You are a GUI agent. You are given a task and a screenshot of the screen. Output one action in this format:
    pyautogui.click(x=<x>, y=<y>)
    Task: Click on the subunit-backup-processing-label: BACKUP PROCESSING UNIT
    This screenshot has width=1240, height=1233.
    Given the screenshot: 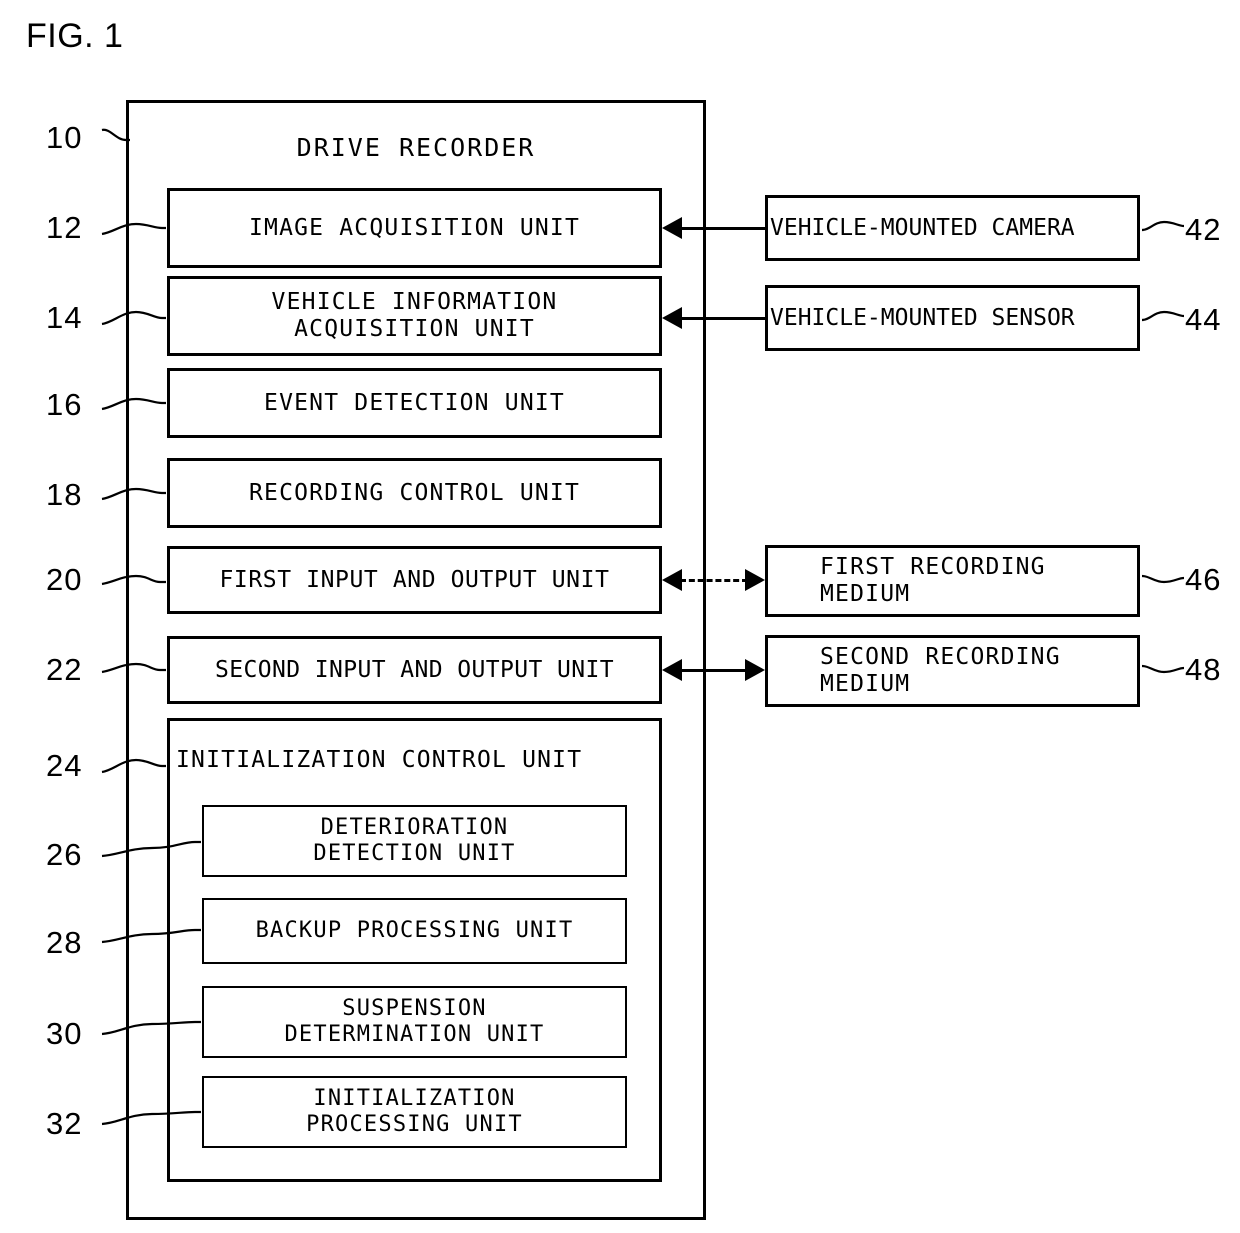 What is the action you would take?
    pyautogui.click(x=414, y=931)
    